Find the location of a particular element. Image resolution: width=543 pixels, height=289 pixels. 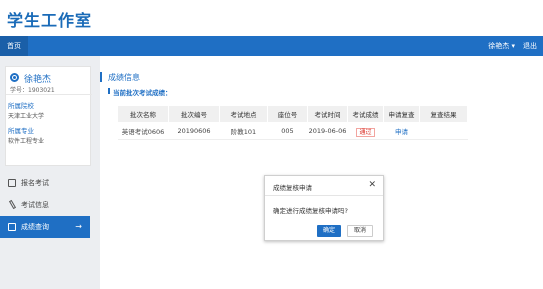

major-value: 软件工程专业 is located at coordinates (26, 141).